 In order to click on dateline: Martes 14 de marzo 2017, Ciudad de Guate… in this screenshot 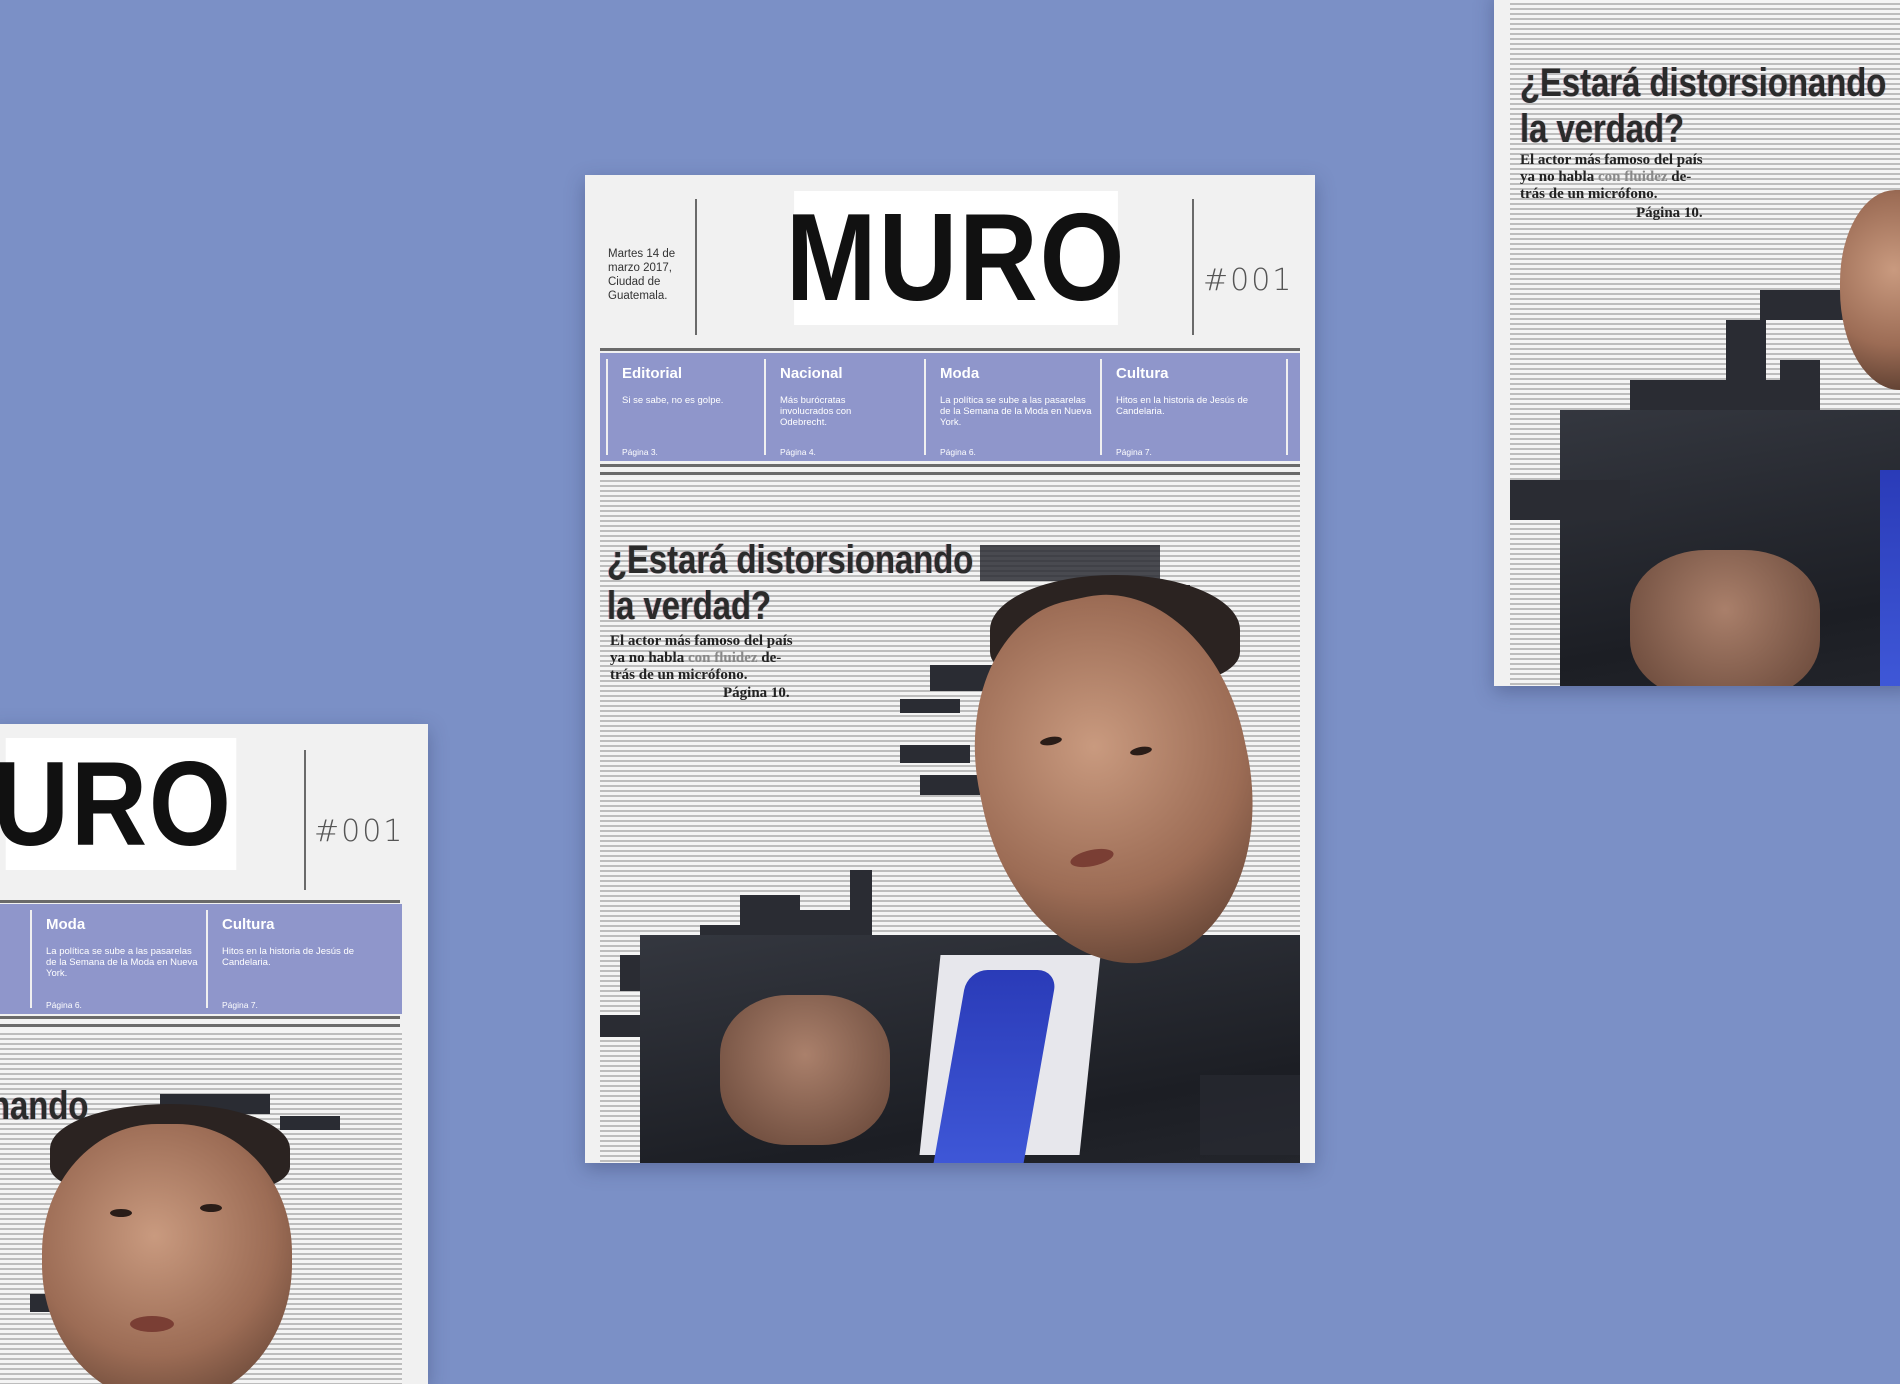, I will do `click(642, 275)`.